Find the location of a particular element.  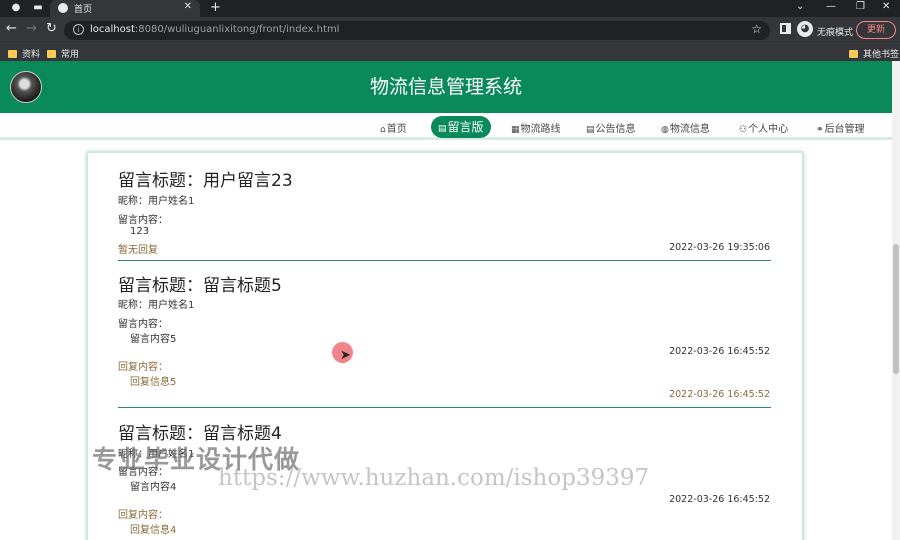

bookmarks-bar: 资料 常用 其他书签 is located at coordinates (450, 52).